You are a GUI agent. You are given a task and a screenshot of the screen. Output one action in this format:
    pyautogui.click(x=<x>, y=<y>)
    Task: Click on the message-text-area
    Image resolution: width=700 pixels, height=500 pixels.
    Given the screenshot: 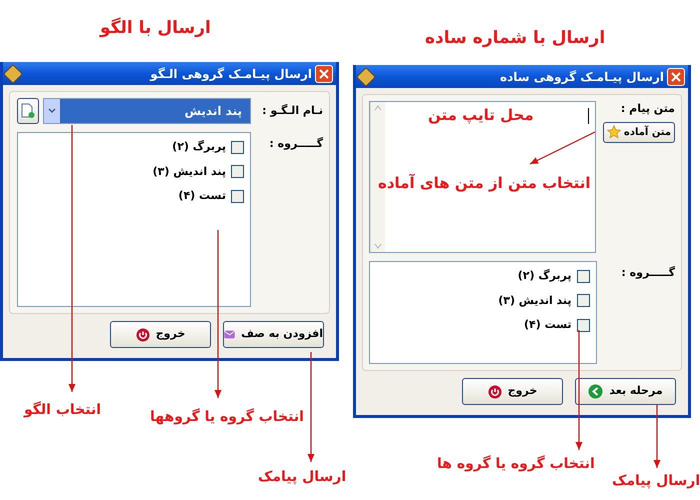 What is the action you would take?
    pyautogui.click(x=482, y=177)
    